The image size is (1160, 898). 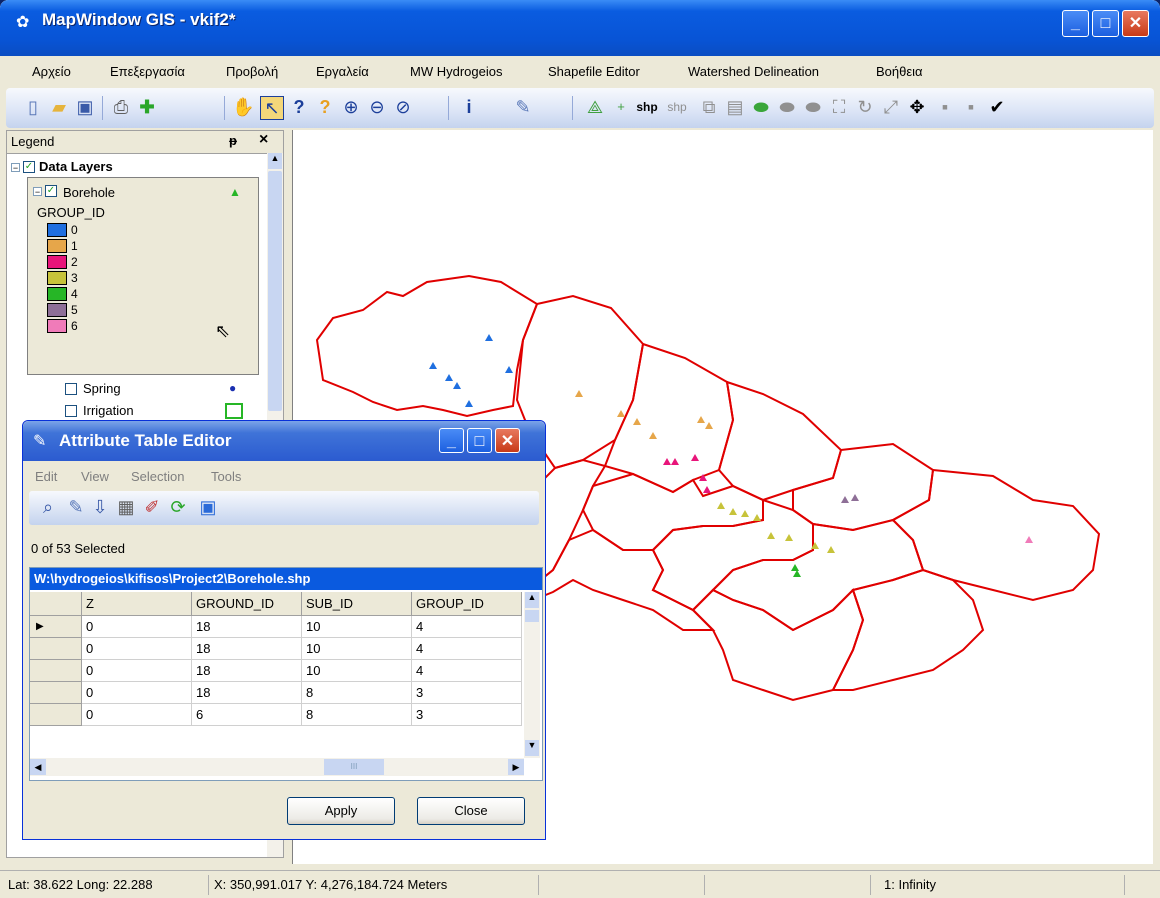 What do you see at coordinates (247, 715) in the screenshot?
I see `table-cell: 6` at bounding box center [247, 715].